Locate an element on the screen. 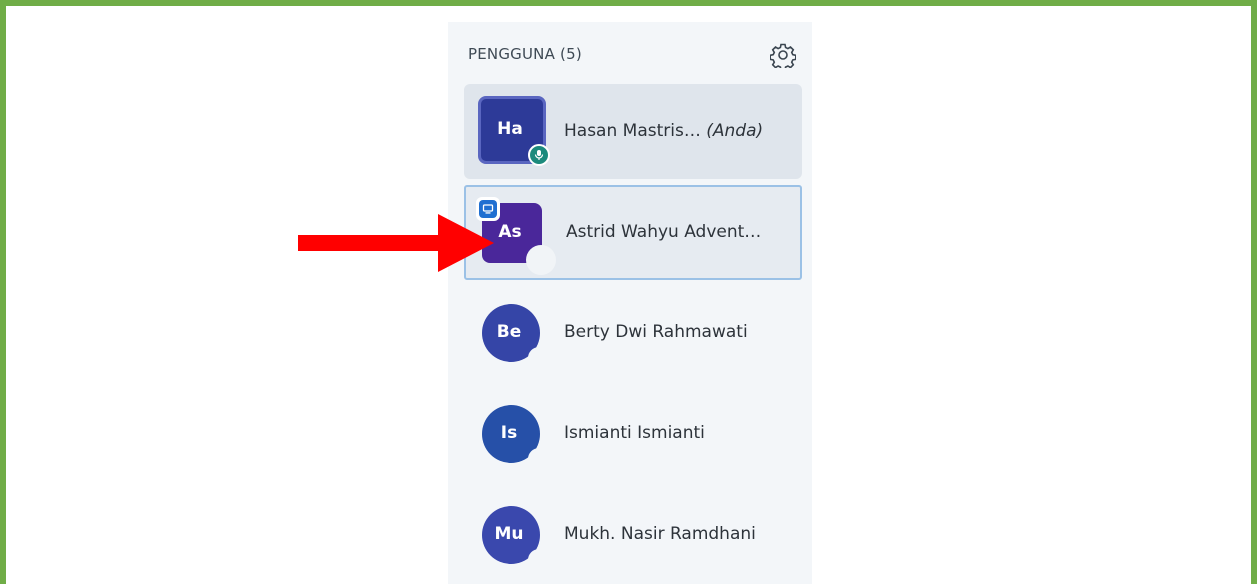 The width and height of the screenshot is (1257, 584). annotation-arrow is located at coordinates (396, 243).